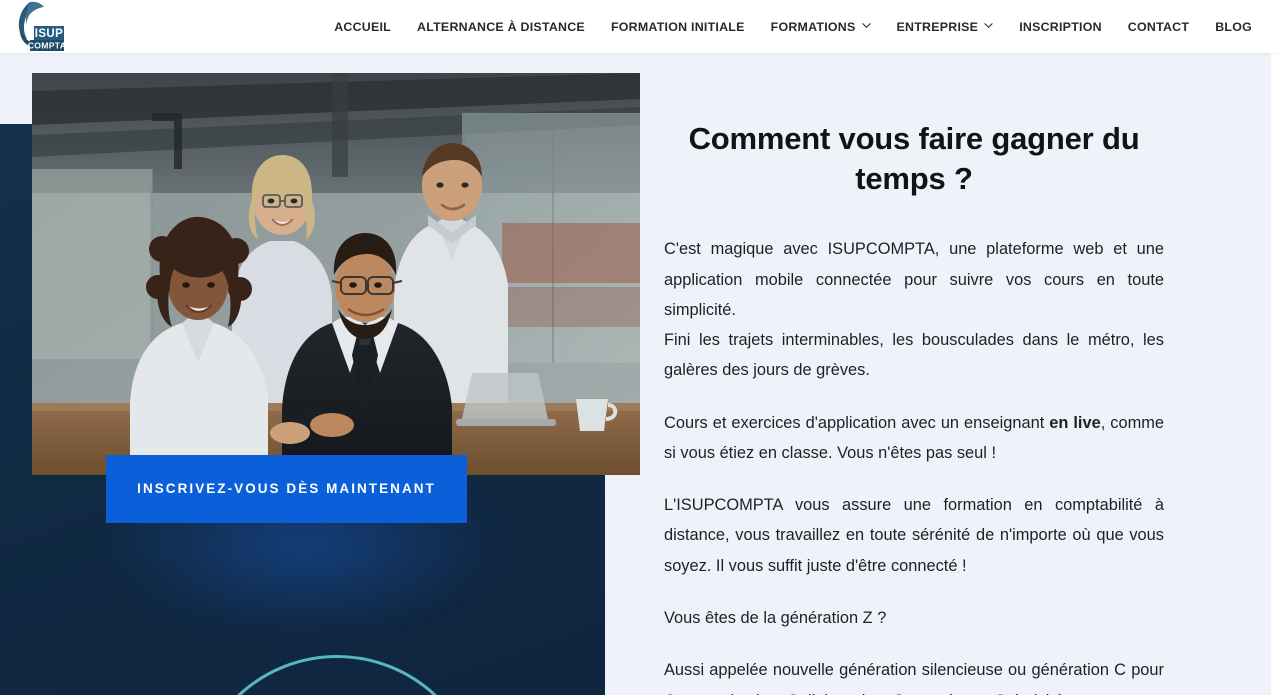 The height and width of the screenshot is (695, 1279). I want to click on nav-label: ENTREPRISE, so click(937, 26).